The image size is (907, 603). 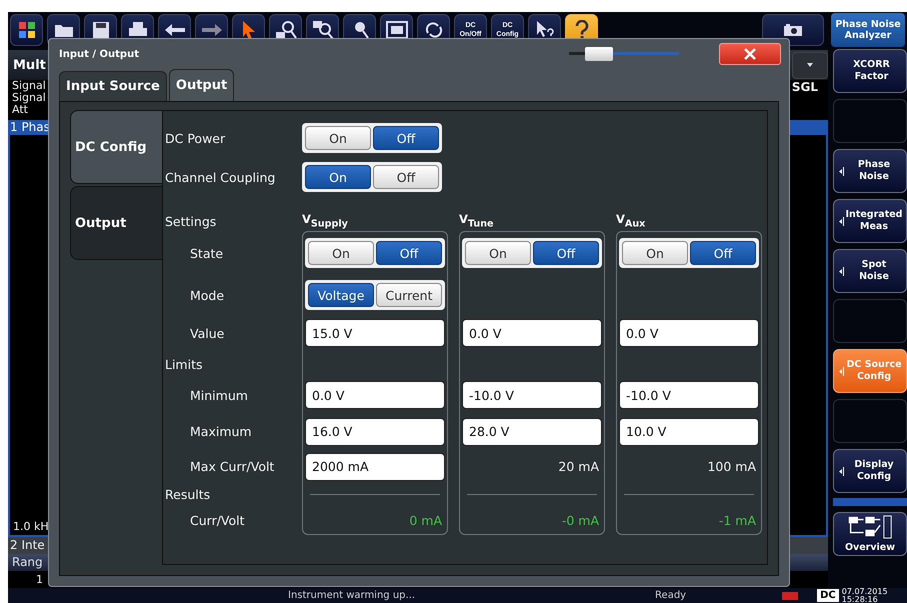 I want to click on softkey: Phase Noise, so click(x=870, y=171).